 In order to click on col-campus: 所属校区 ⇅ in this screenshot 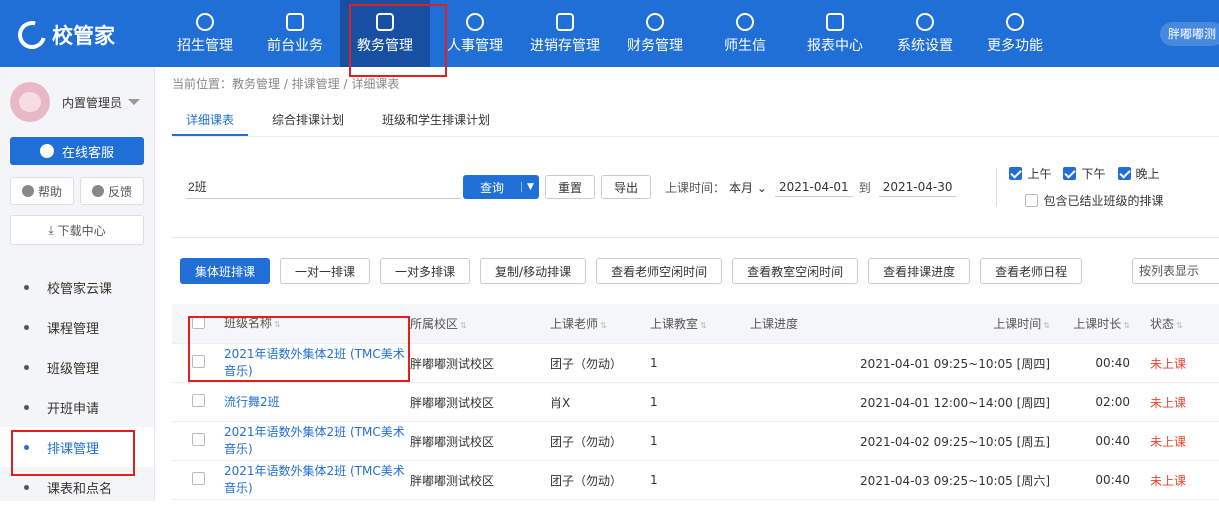, I will do `click(480, 323)`.